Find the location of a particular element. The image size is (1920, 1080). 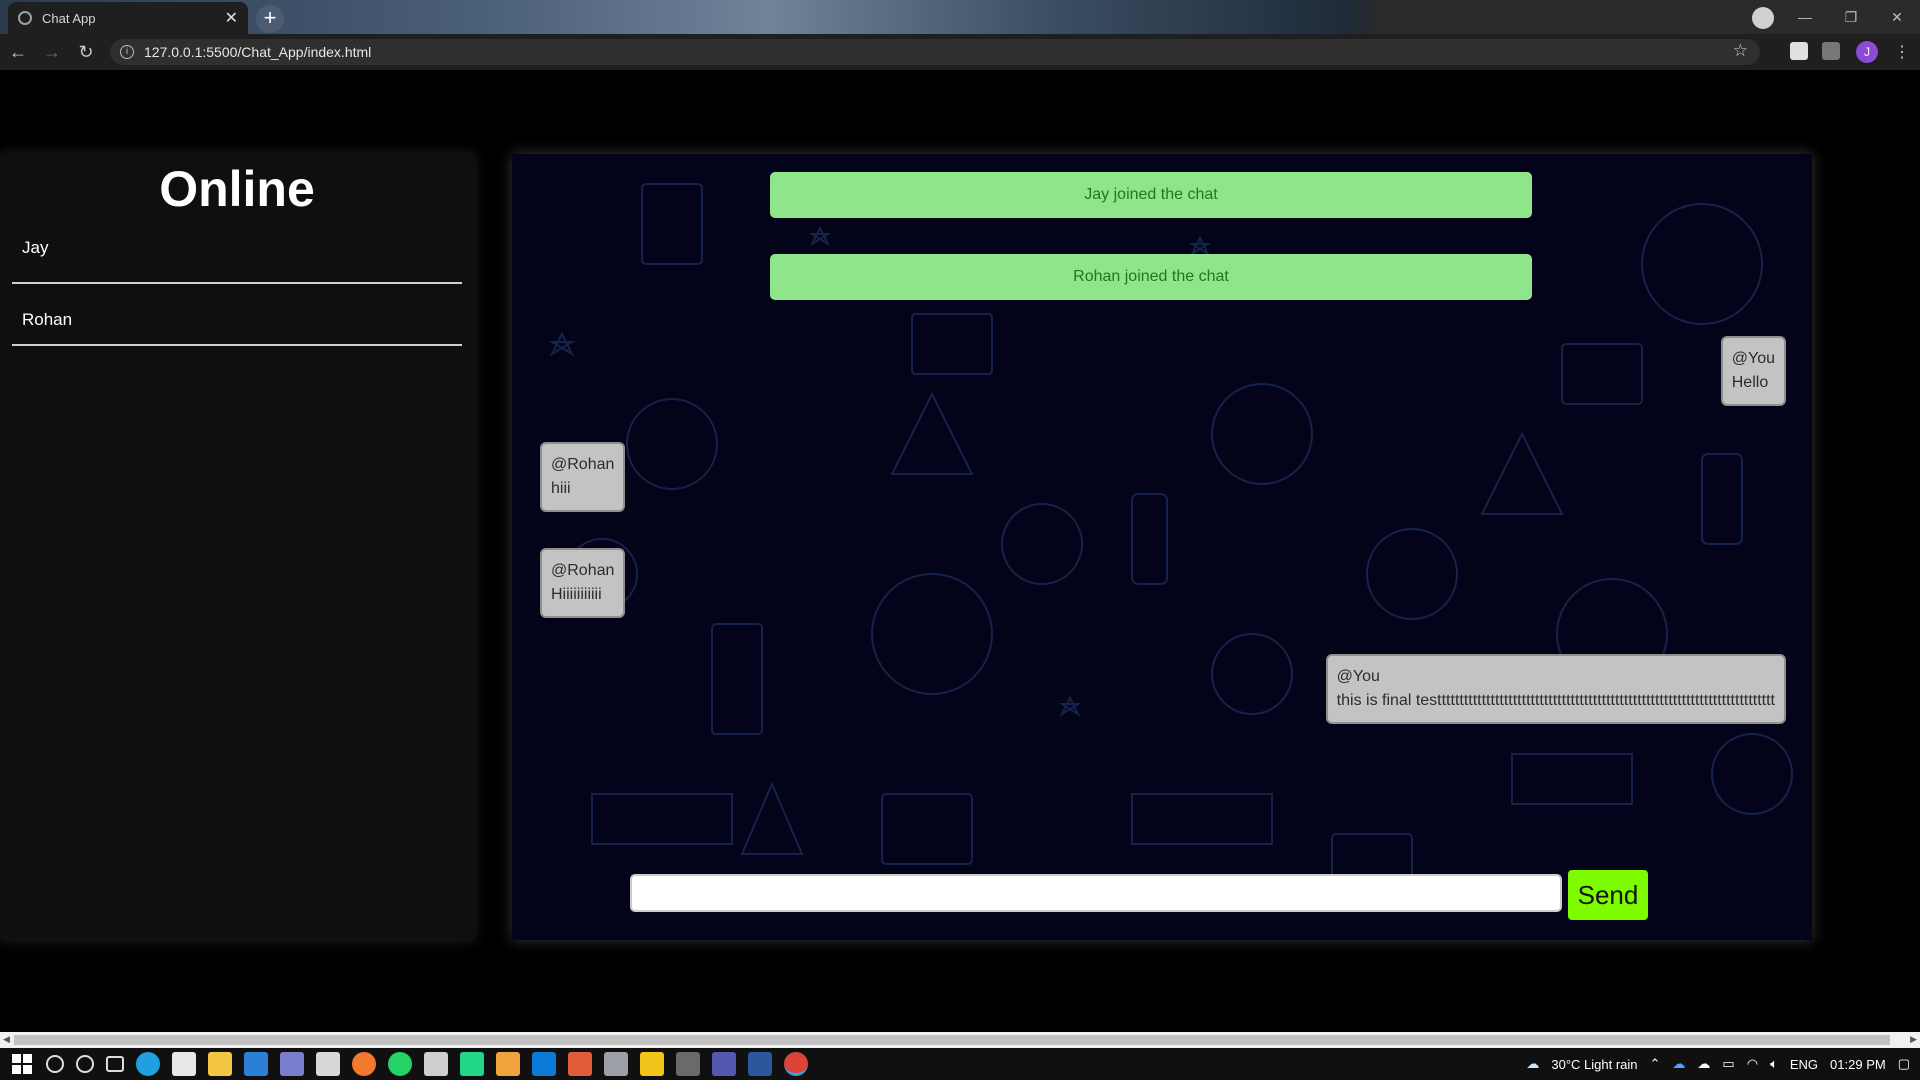

search-icon is located at coordinates (55, 1064).